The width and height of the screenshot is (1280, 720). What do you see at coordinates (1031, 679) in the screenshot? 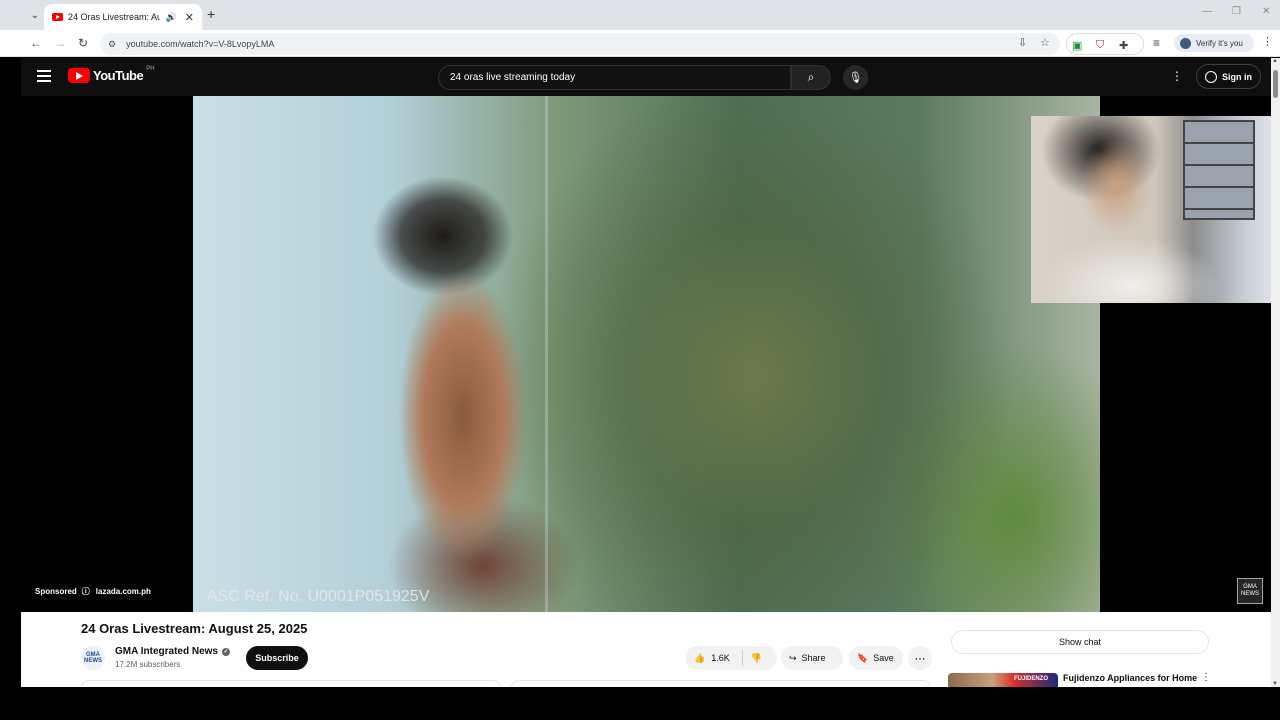
I see `recommendation-brand: FUJIDENZO` at bounding box center [1031, 679].